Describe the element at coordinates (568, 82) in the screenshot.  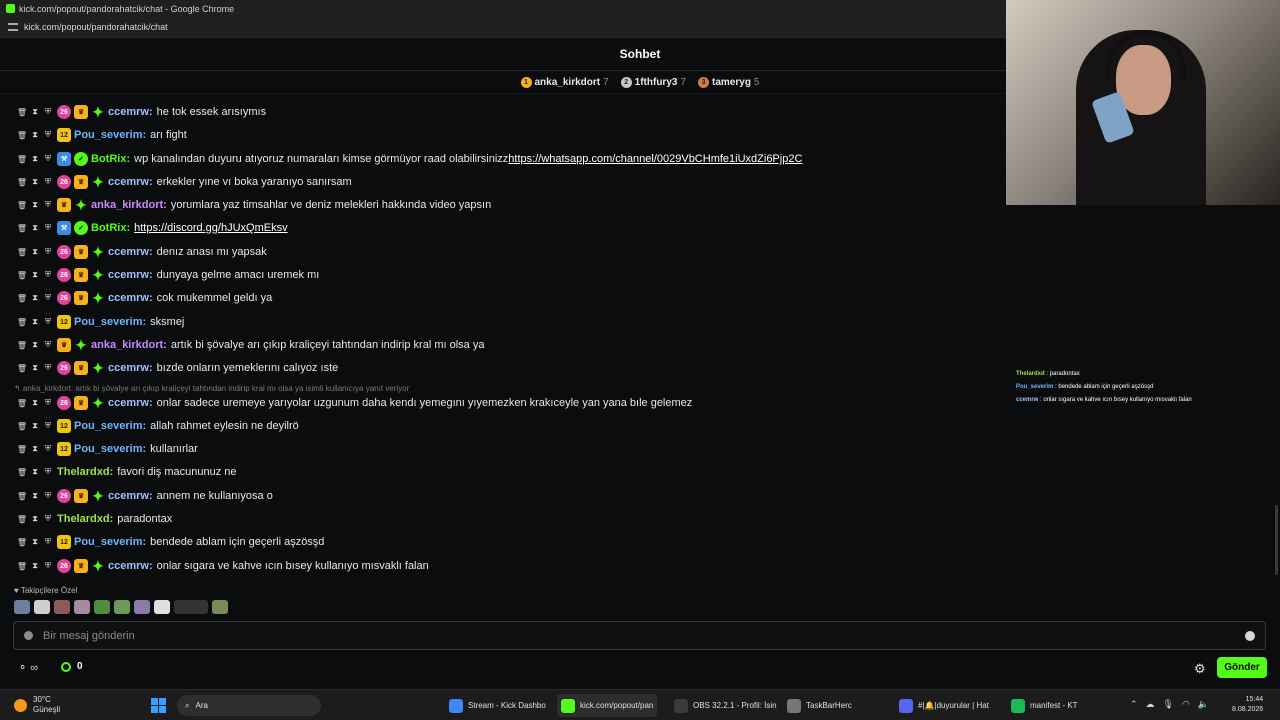
I see `gifter-name: anka_kirkdort` at that location.